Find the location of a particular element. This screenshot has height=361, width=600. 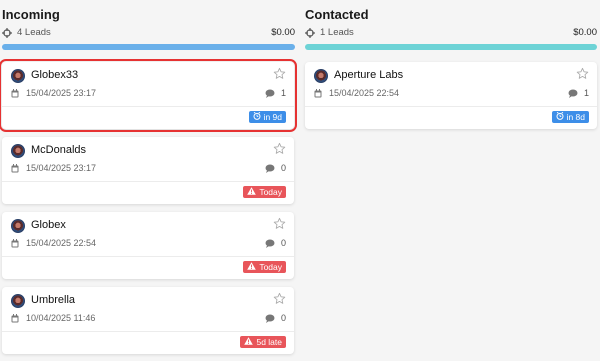

due-badge-label: in 8d is located at coordinates (575, 117).